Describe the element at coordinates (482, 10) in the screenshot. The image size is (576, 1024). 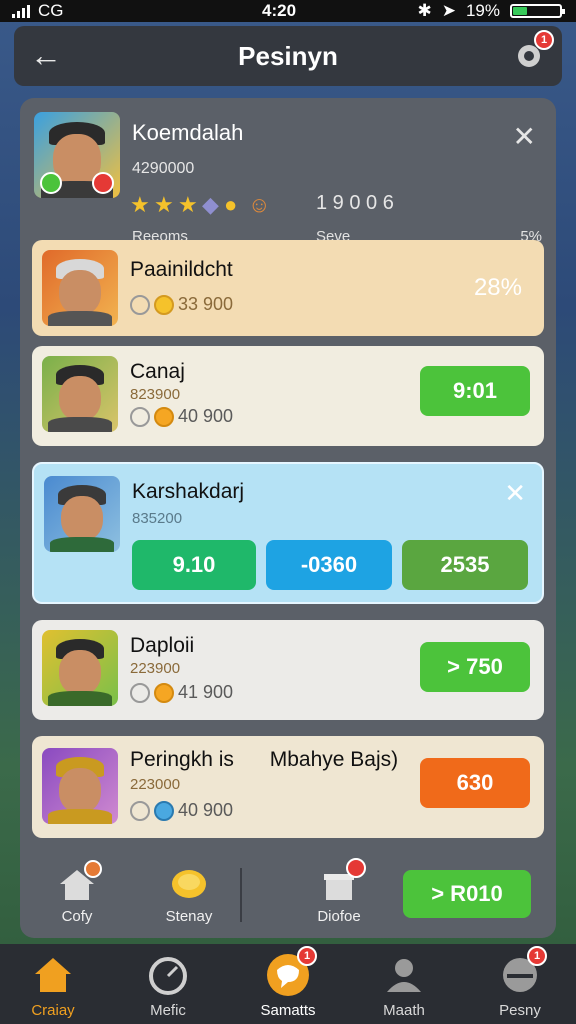
I see `battery-percent: 19%` at that location.